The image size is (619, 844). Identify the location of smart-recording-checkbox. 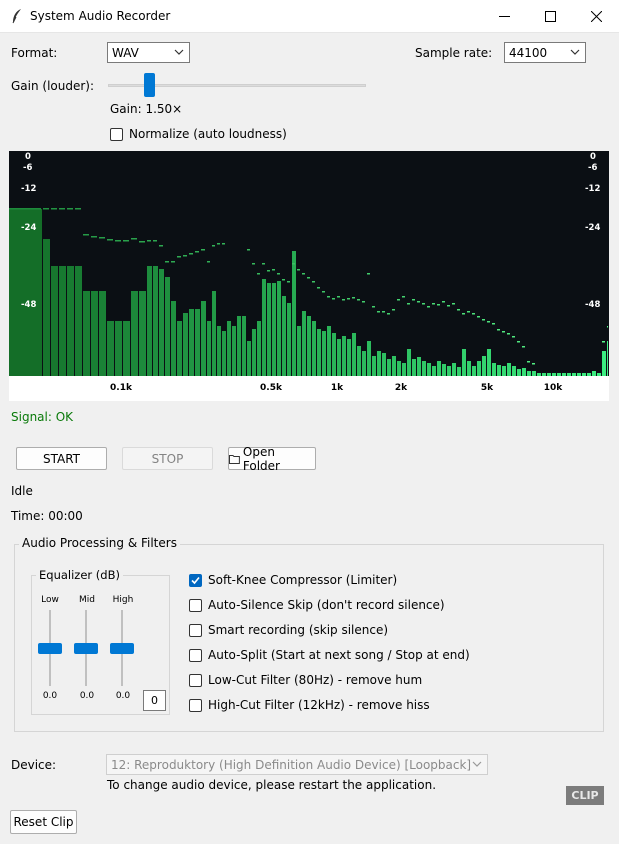
(195, 630).